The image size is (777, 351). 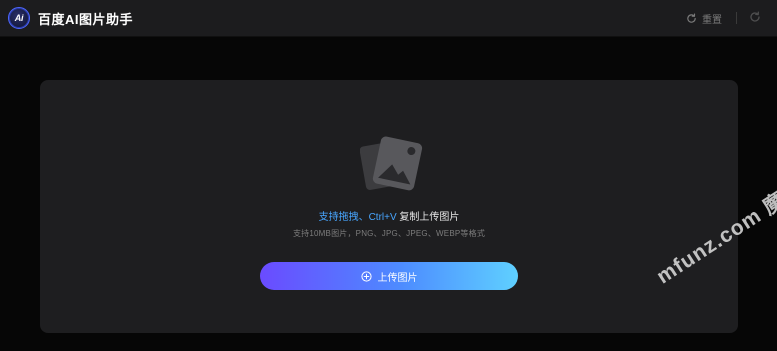 I want to click on reset-button: 重置, so click(x=704, y=18).